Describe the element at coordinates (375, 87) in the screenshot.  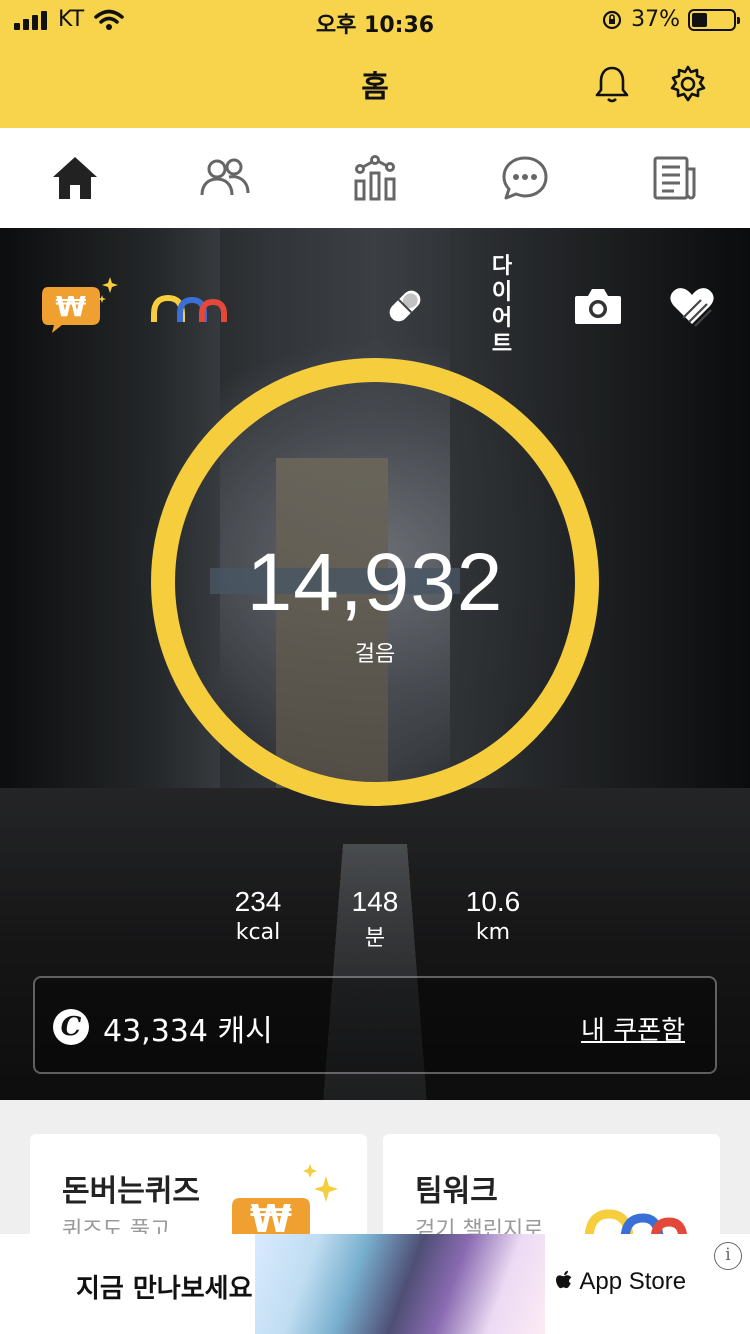
I see `page-title: 홈` at that location.